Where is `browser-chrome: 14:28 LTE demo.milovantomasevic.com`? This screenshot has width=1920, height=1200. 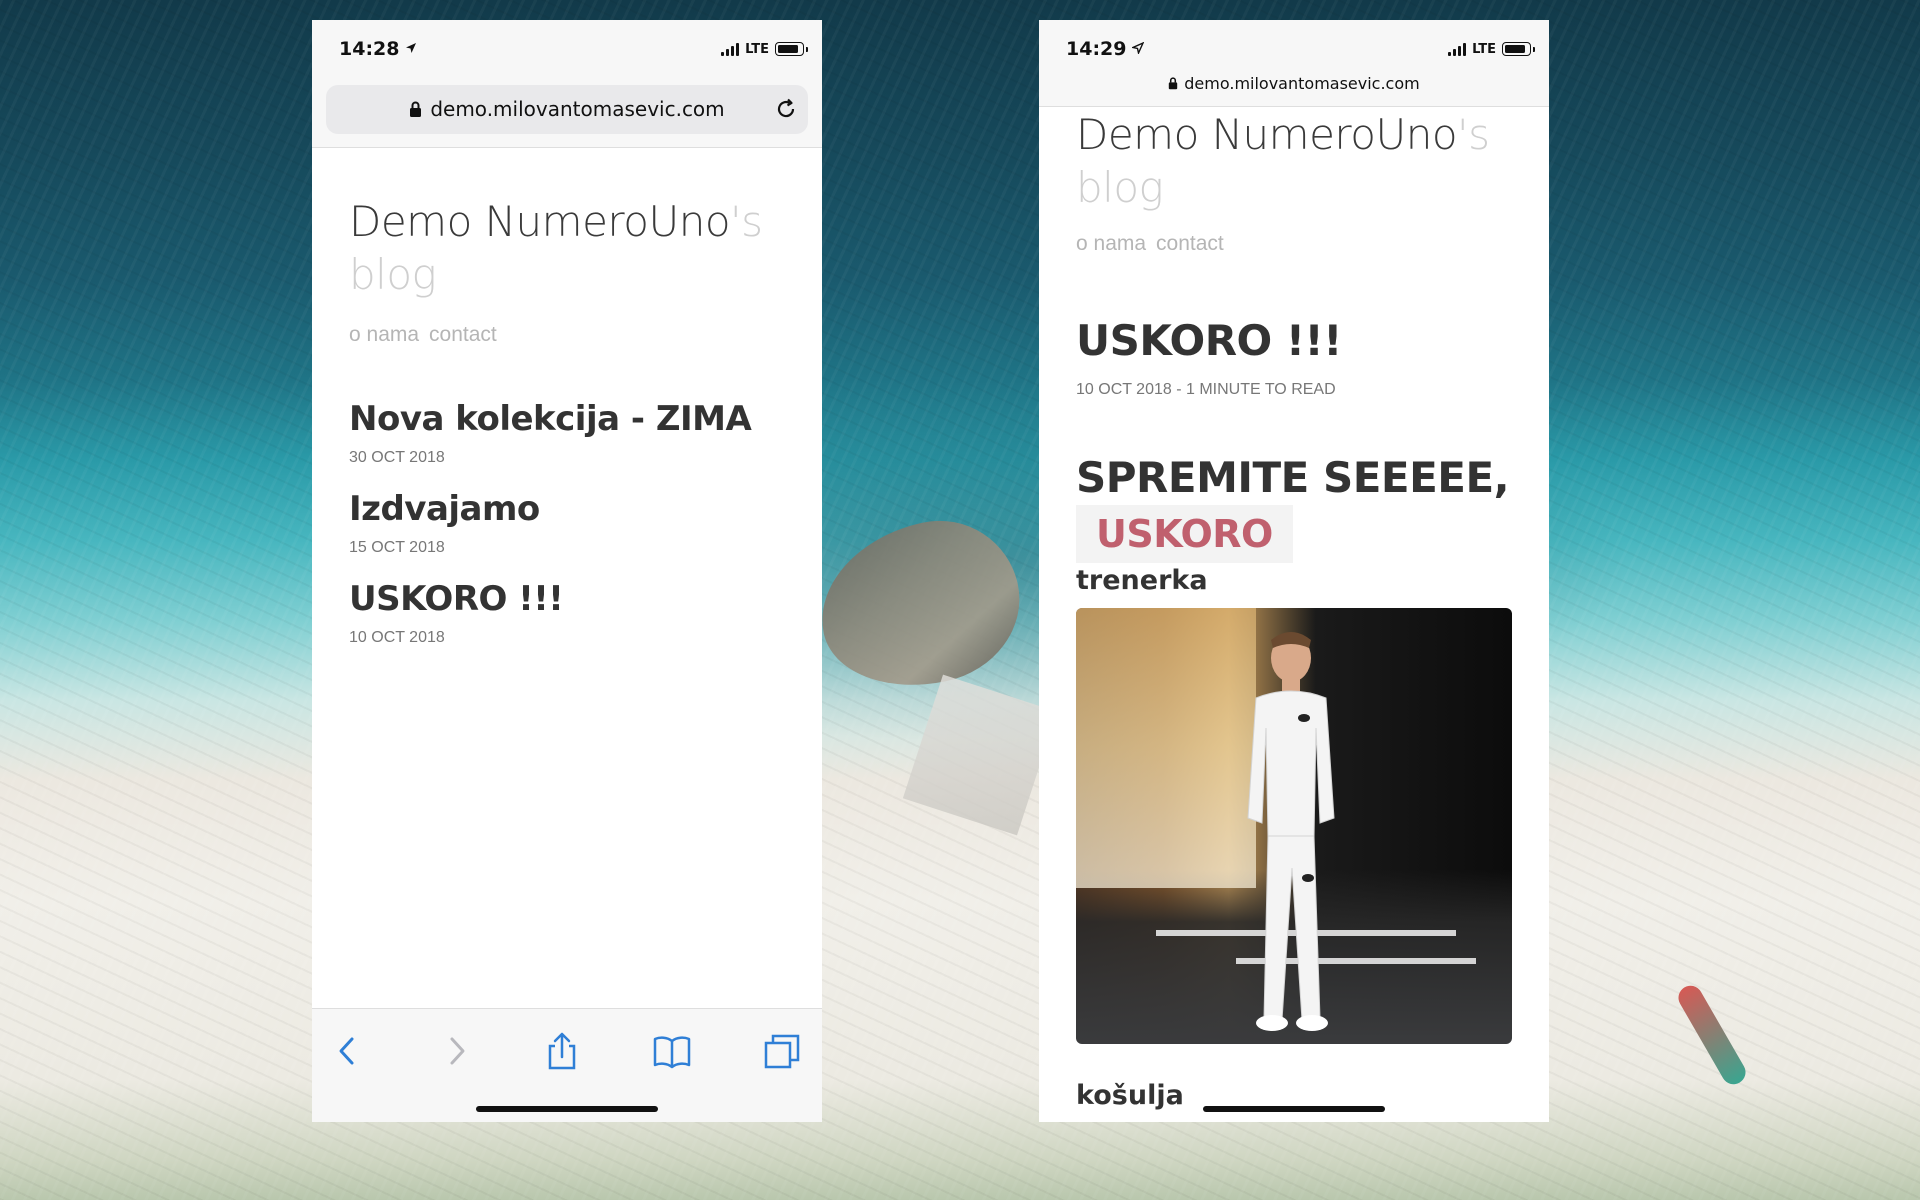 browser-chrome: 14:28 LTE demo.milovantomasevic.com is located at coordinates (567, 84).